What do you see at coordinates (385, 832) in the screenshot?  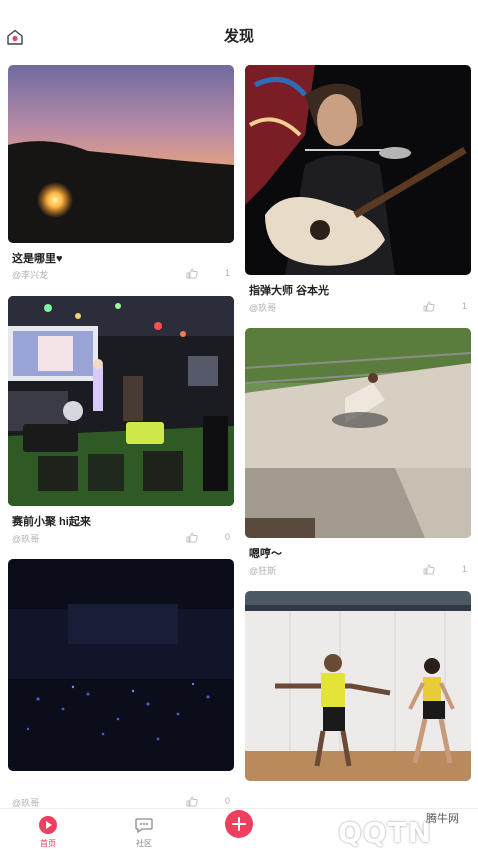 I see `watermark-text: QQTN` at bounding box center [385, 832].